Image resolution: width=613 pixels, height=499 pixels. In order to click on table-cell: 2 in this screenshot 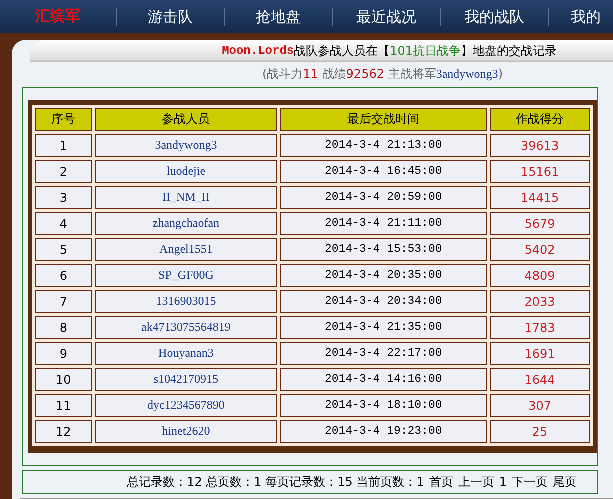, I will do `click(63, 171)`.